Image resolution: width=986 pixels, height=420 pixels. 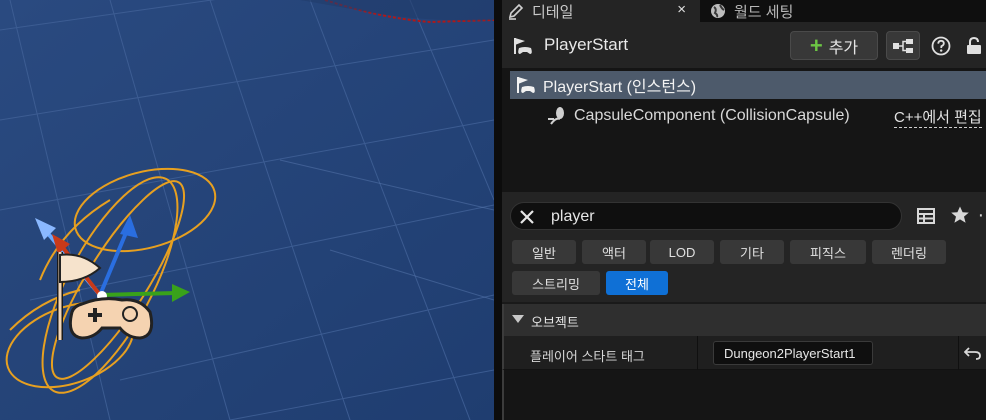 I want to click on tree-row-label: PlayerStart (인스턴스), so click(x=620, y=87).